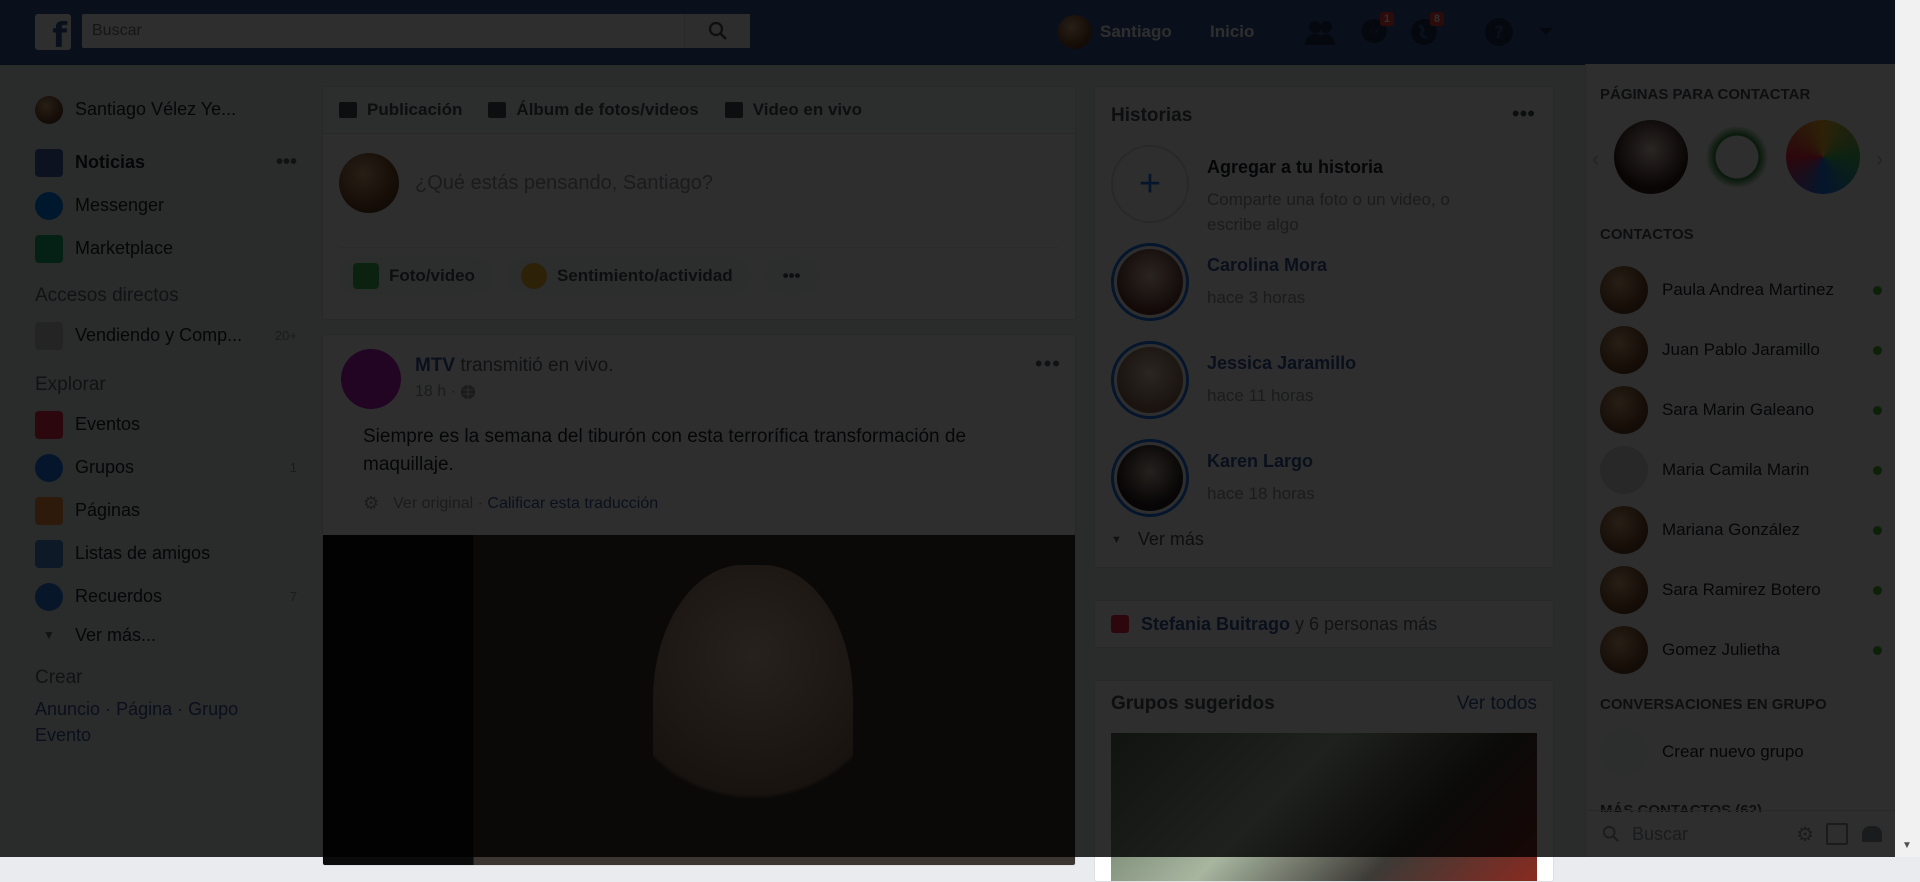  Describe the element at coordinates (1733, 751) in the screenshot. I see `create-group-label: Crear nuevo grupo` at that location.